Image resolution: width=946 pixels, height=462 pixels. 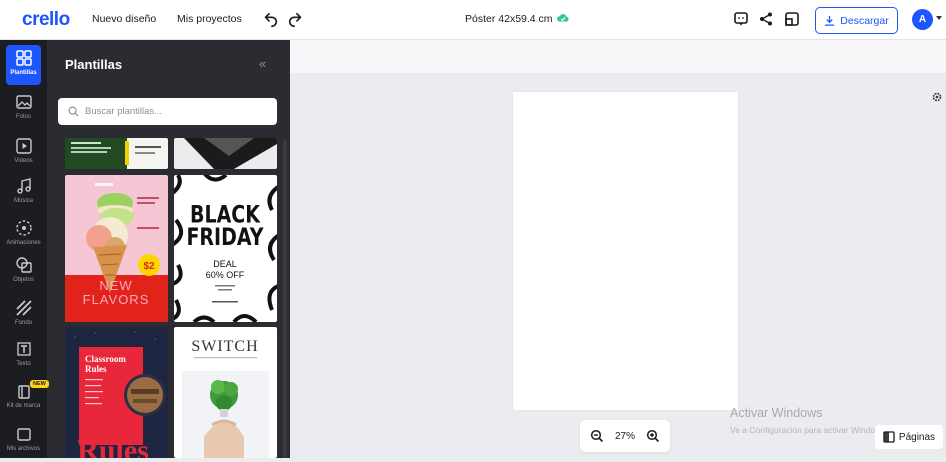 I want to click on rail-item-videos: Videos, so click(x=23, y=154).